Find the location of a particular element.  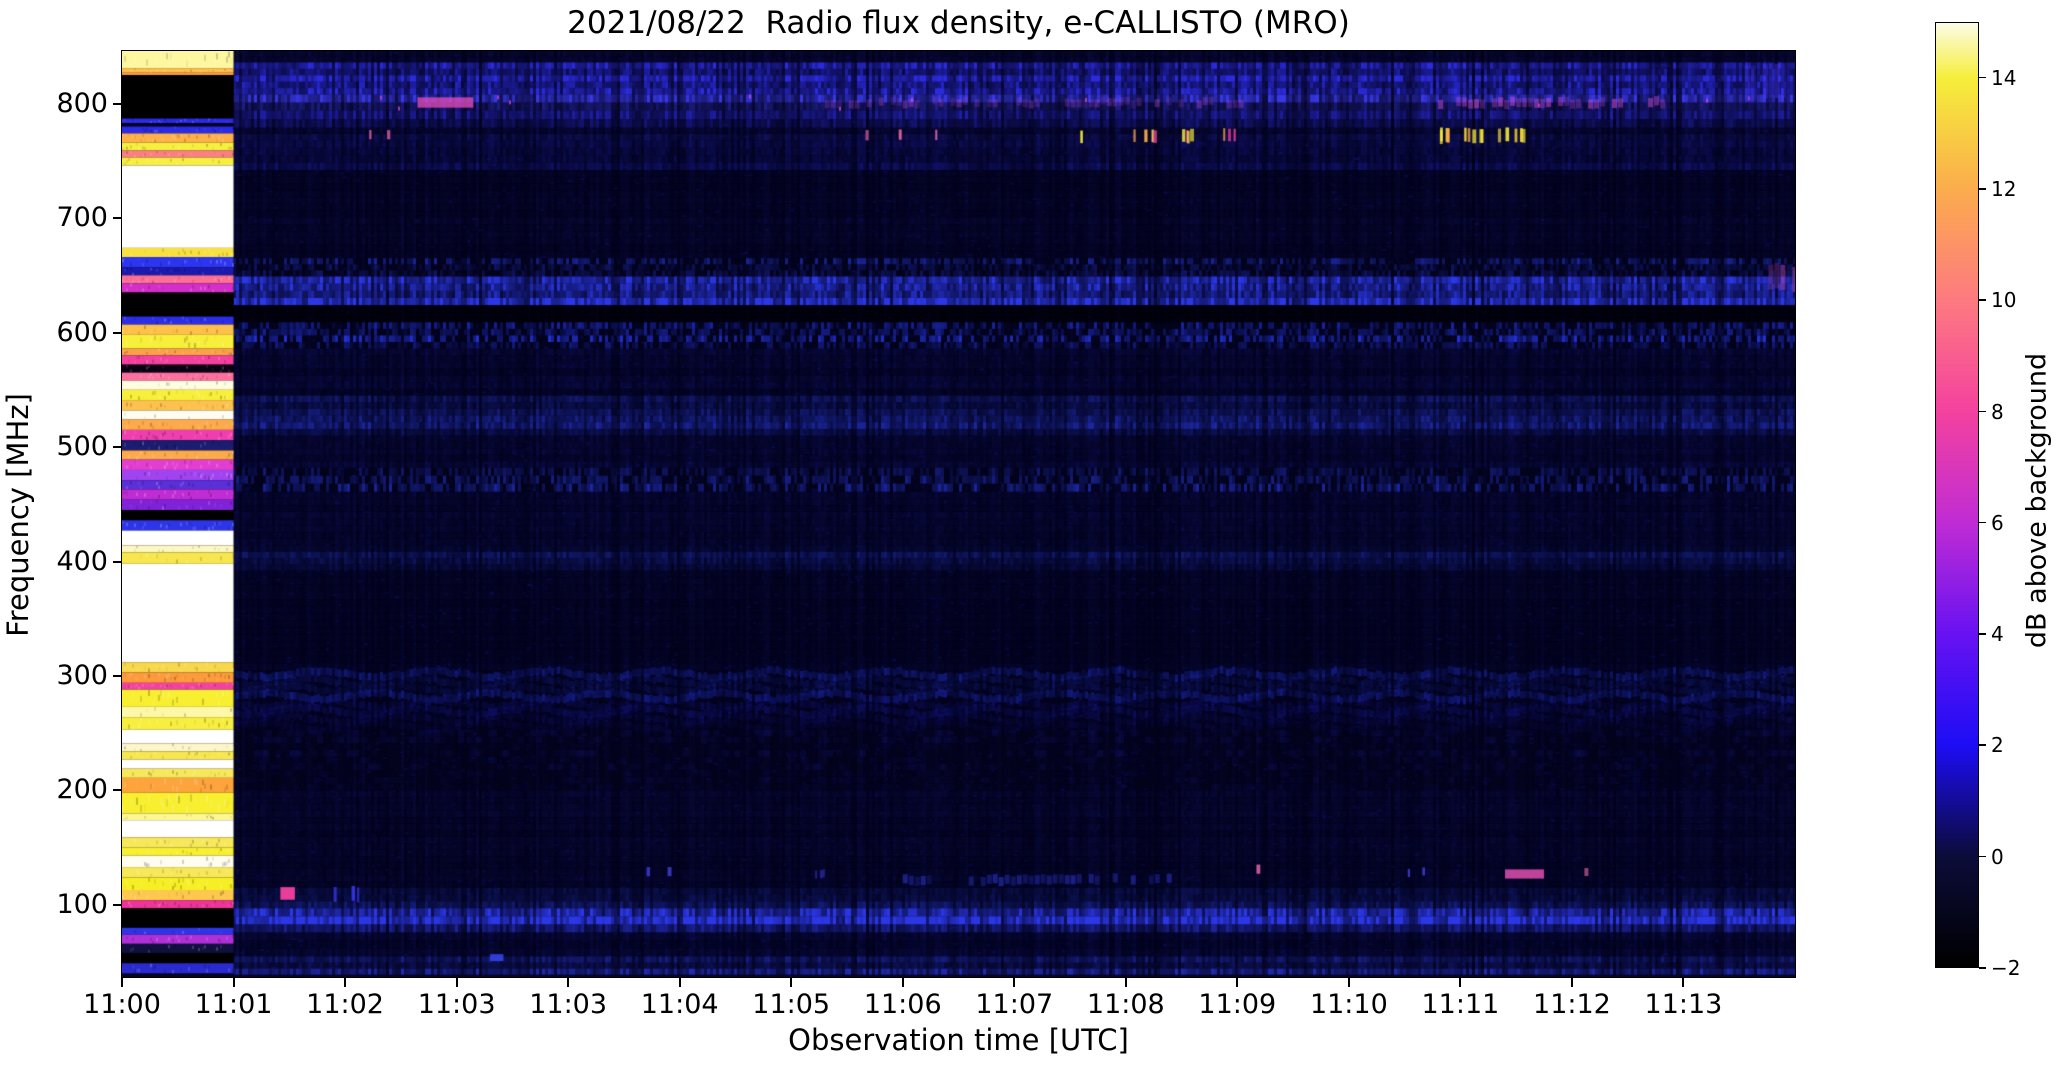

x-axis-label: Observation time [UTC] is located at coordinates (958, 1040).